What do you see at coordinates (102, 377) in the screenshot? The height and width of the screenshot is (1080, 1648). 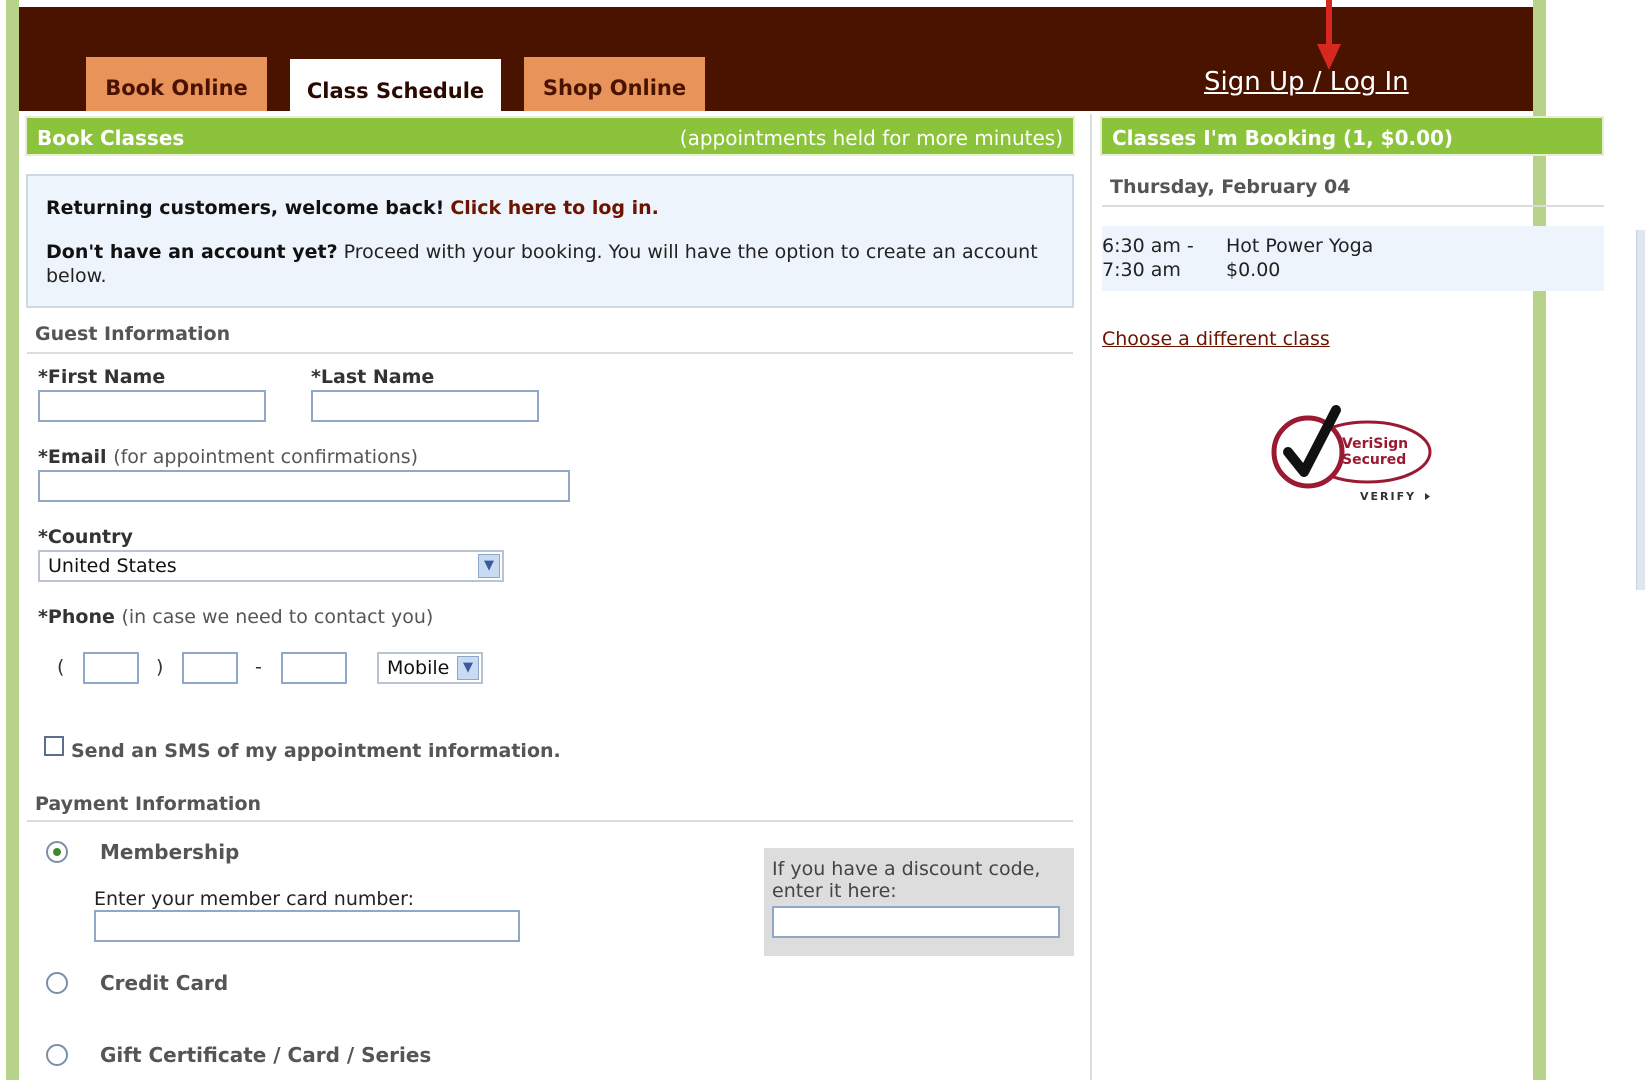 I see `first-name-label: *First Name` at bounding box center [102, 377].